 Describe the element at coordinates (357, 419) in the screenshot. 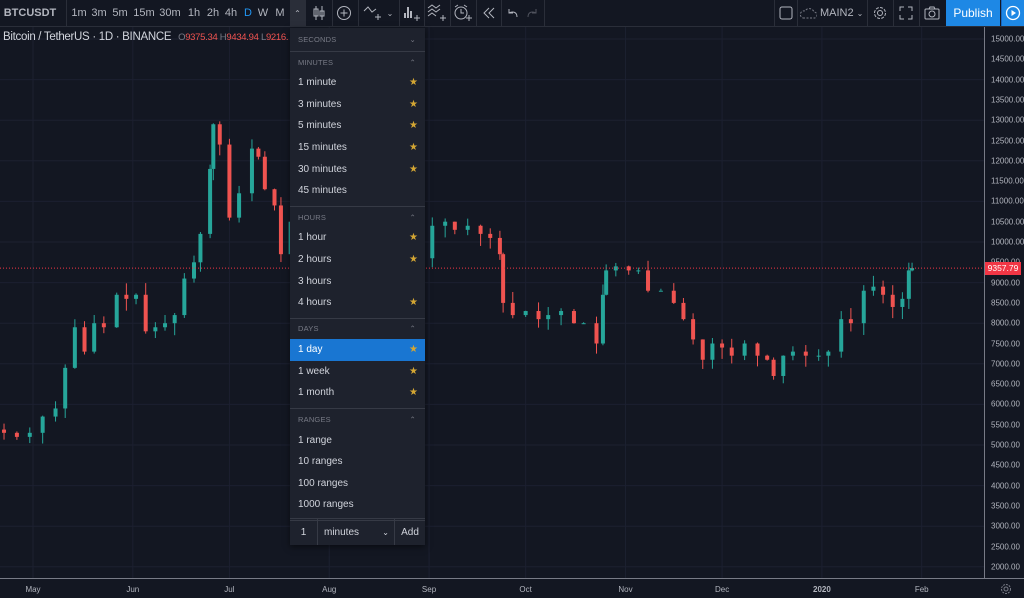

I see `section-header-ranges: RANGES ⌃` at that location.